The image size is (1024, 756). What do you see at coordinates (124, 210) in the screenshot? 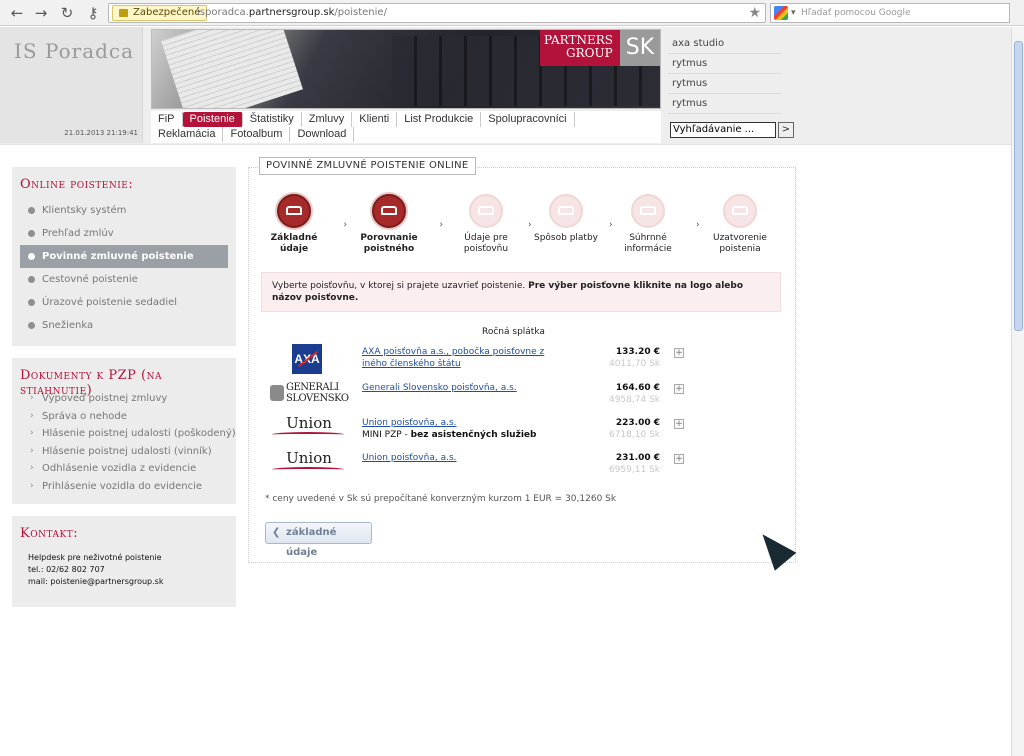
I see `sidebar-item: Klientsky systém` at bounding box center [124, 210].